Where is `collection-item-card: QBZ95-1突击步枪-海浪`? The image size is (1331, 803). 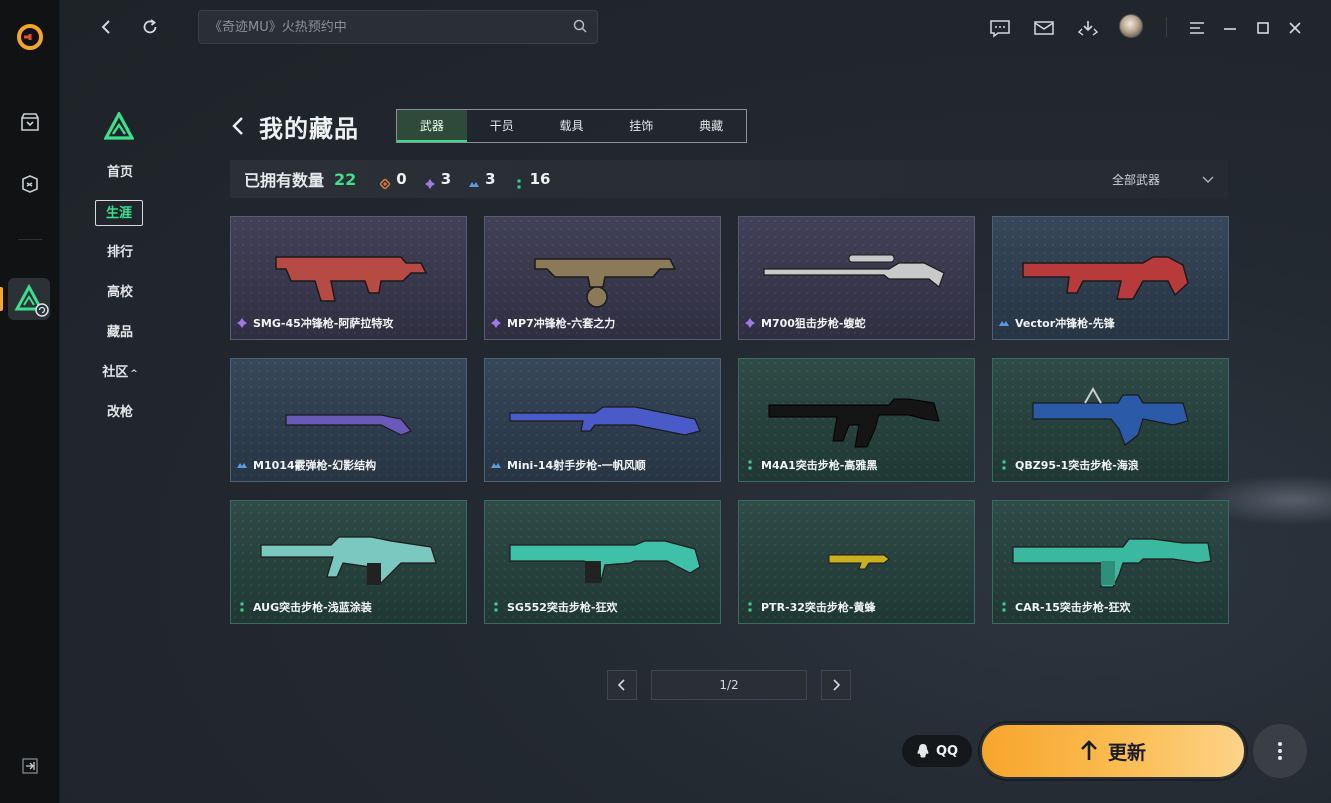
collection-item-card: QBZ95-1突击步枪-海浪 is located at coordinates (1110, 420).